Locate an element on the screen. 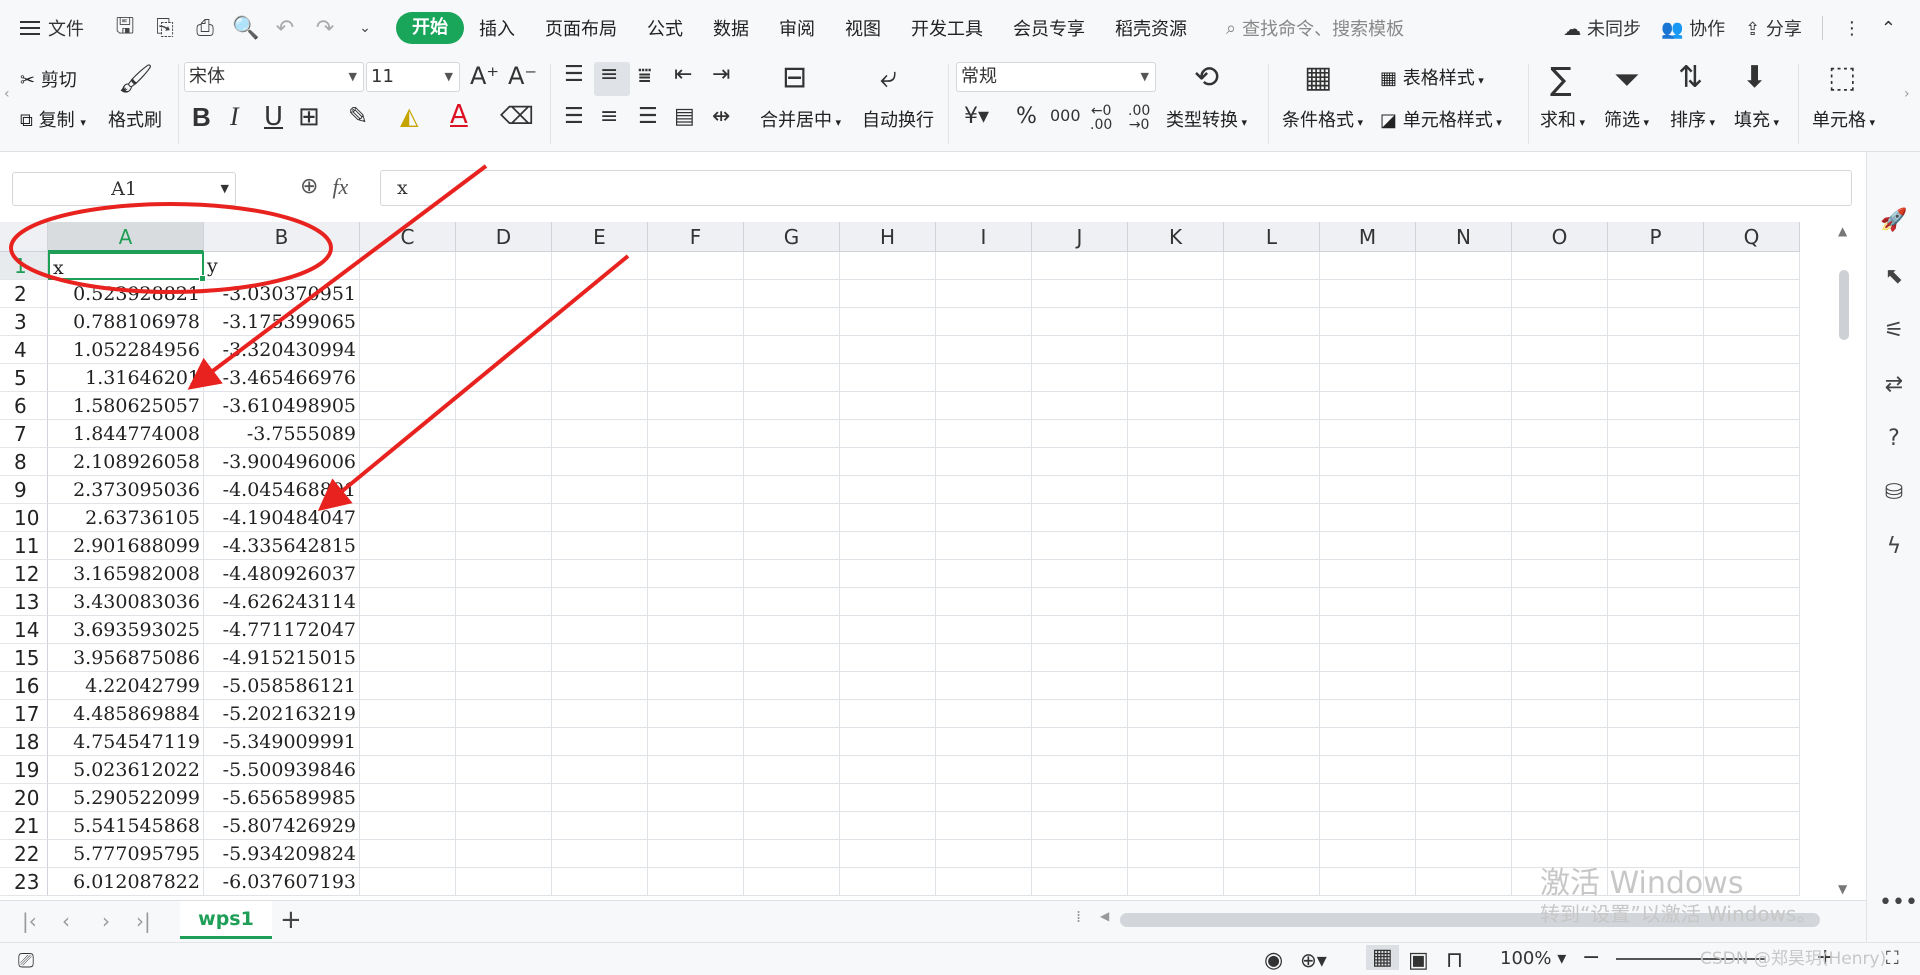 The width and height of the screenshot is (1920, 975). cell-l17 is located at coordinates (1272, 714).